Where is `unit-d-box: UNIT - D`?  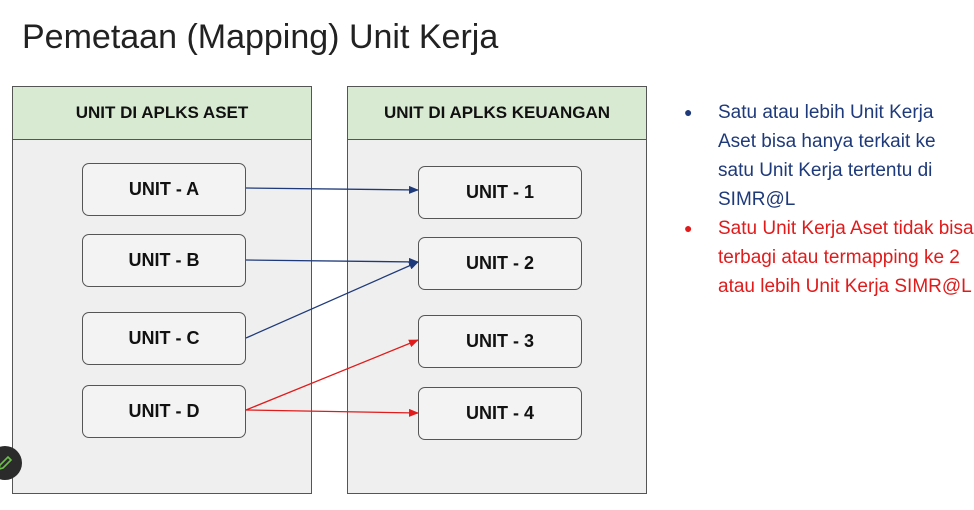
unit-d-box: UNIT - D is located at coordinates (164, 411).